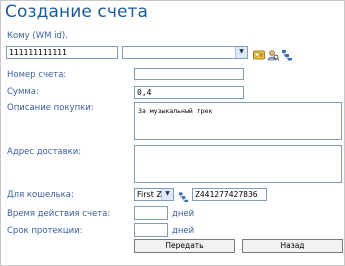  I want to click on user-search-icon, so click(273, 53).